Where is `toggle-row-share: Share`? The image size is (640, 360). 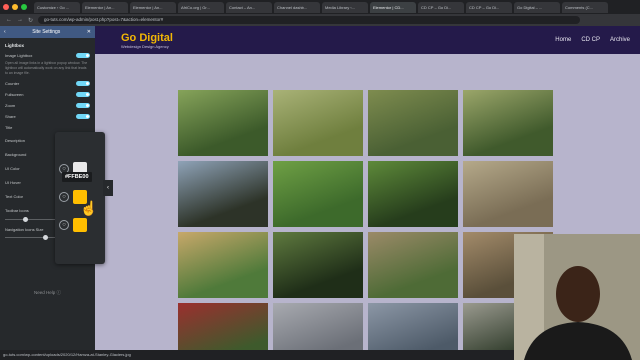 toggle-row-share: Share is located at coordinates (47, 116).